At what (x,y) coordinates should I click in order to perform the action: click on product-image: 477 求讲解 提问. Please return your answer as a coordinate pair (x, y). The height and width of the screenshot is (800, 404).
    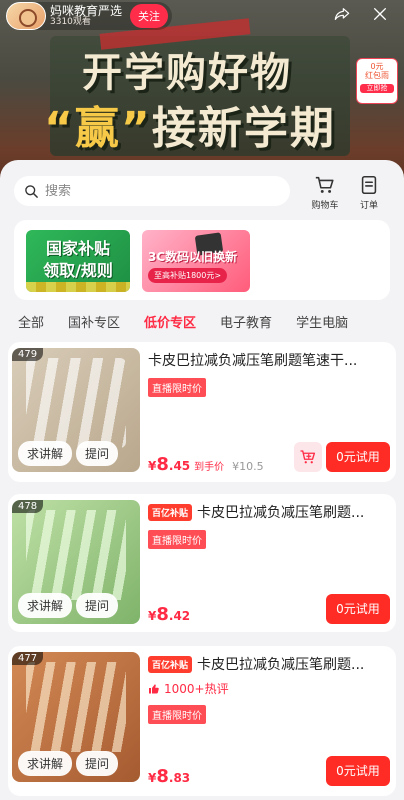
    Looking at the image, I should click on (76, 717).